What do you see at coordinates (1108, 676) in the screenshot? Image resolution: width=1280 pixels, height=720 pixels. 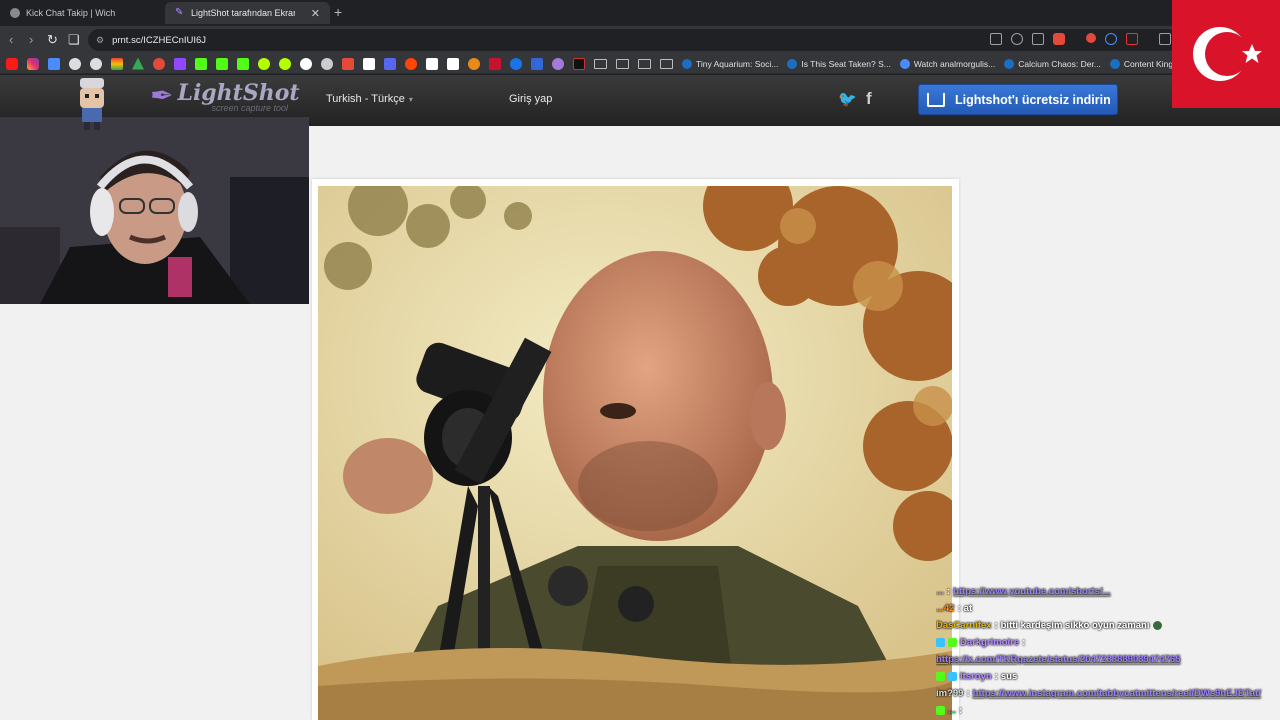 I see `chat-message: ltsroyn: sus` at bounding box center [1108, 676].